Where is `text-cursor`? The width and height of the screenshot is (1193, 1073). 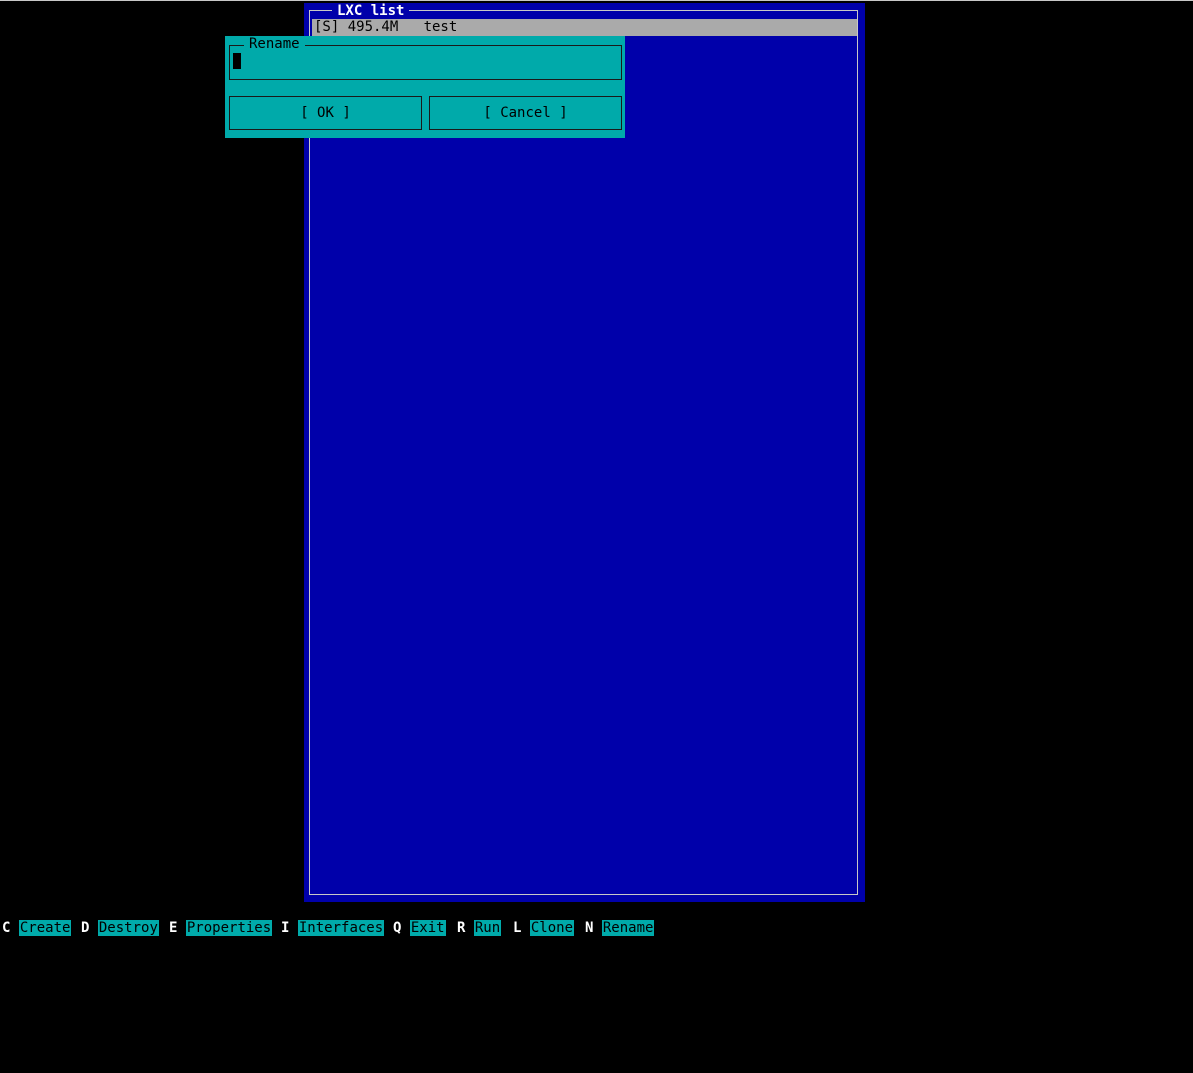
text-cursor is located at coordinates (237, 61).